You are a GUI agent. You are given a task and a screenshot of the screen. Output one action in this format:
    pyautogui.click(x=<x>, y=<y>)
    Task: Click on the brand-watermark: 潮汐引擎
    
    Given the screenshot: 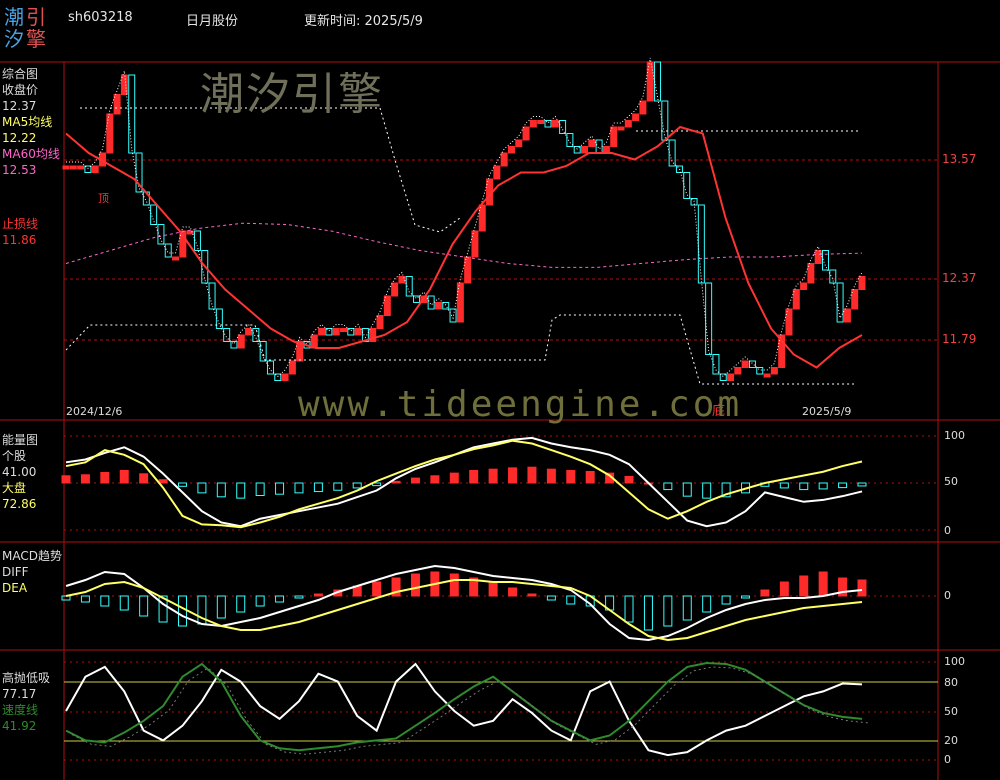 What is the action you would take?
    pyautogui.click(x=292, y=94)
    